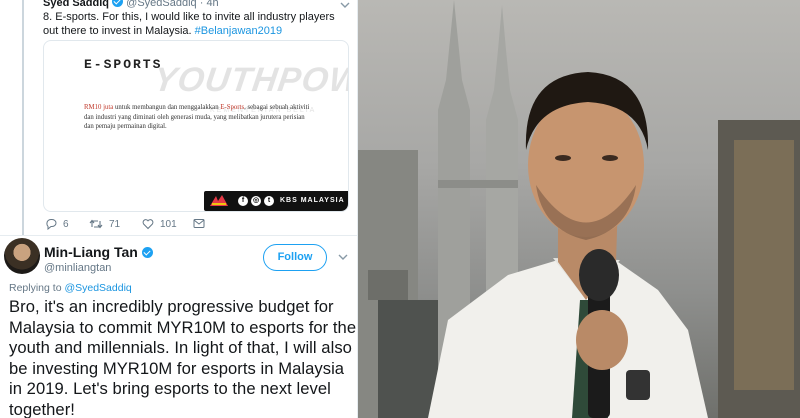 This screenshot has height=418, width=800. Describe the element at coordinates (76, 4) in the screenshot. I see `author-name: Syed Saddiq` at that location.